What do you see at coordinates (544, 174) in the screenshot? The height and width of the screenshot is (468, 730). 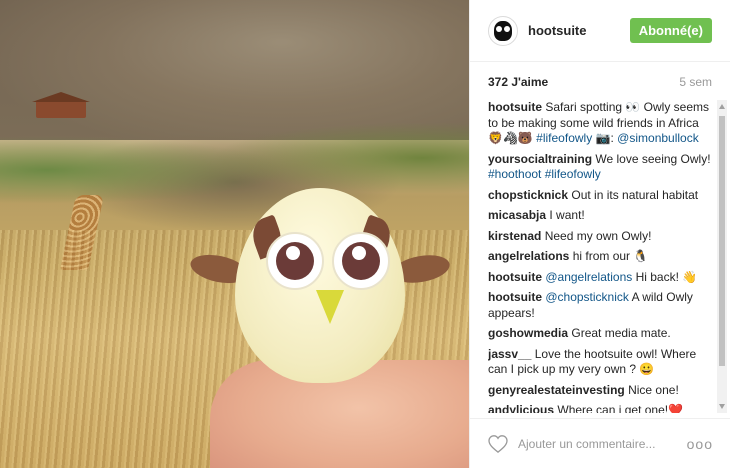 I see `hashtag-link: #hoothoot #lifeofowly` at bounding box center [544, 174].